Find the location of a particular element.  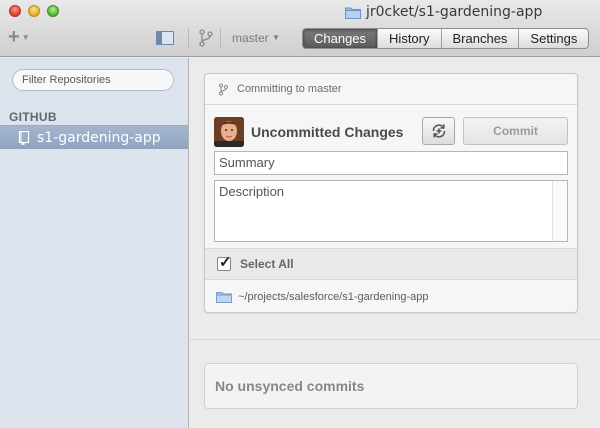

window-title: jr0cket/s1-gardening-app is located at coordinates (443, 12).